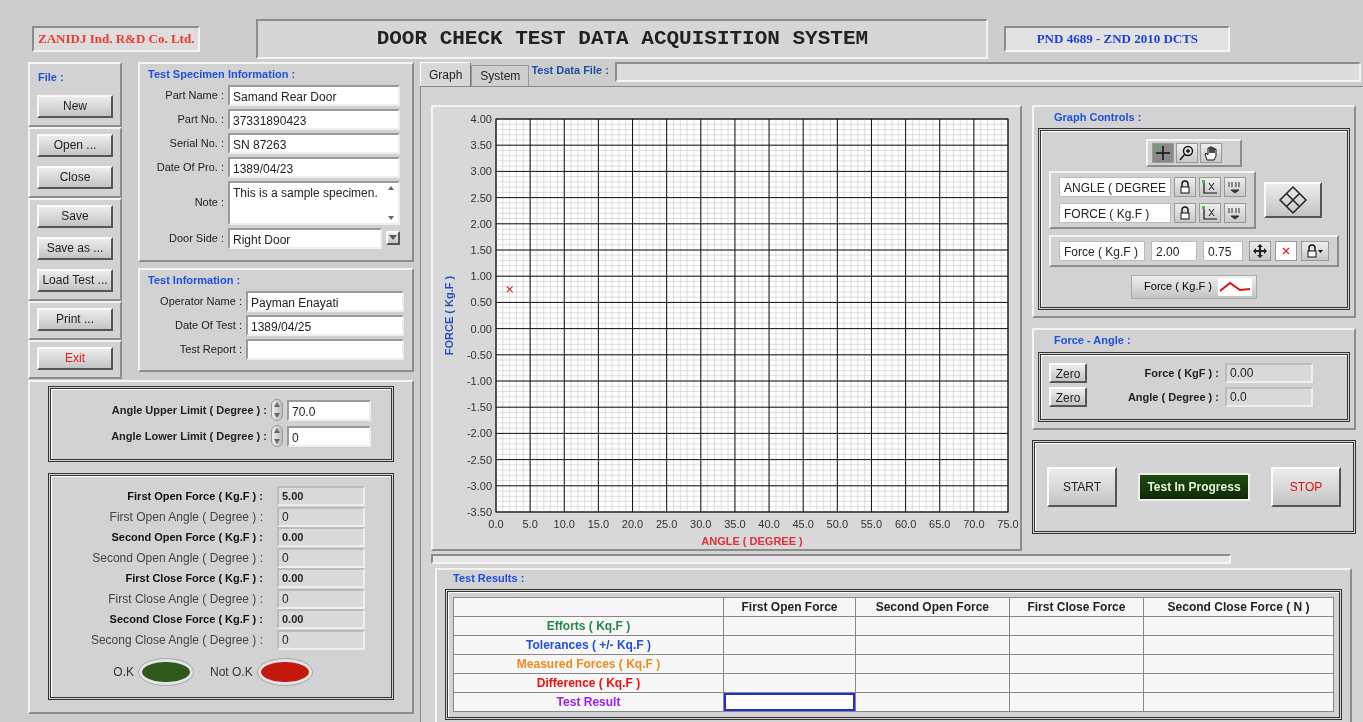 This screenshot has height=722, width=1363. Describe the element at coordinates (325, 349) in the screenshot. I see `text-field` at that location.